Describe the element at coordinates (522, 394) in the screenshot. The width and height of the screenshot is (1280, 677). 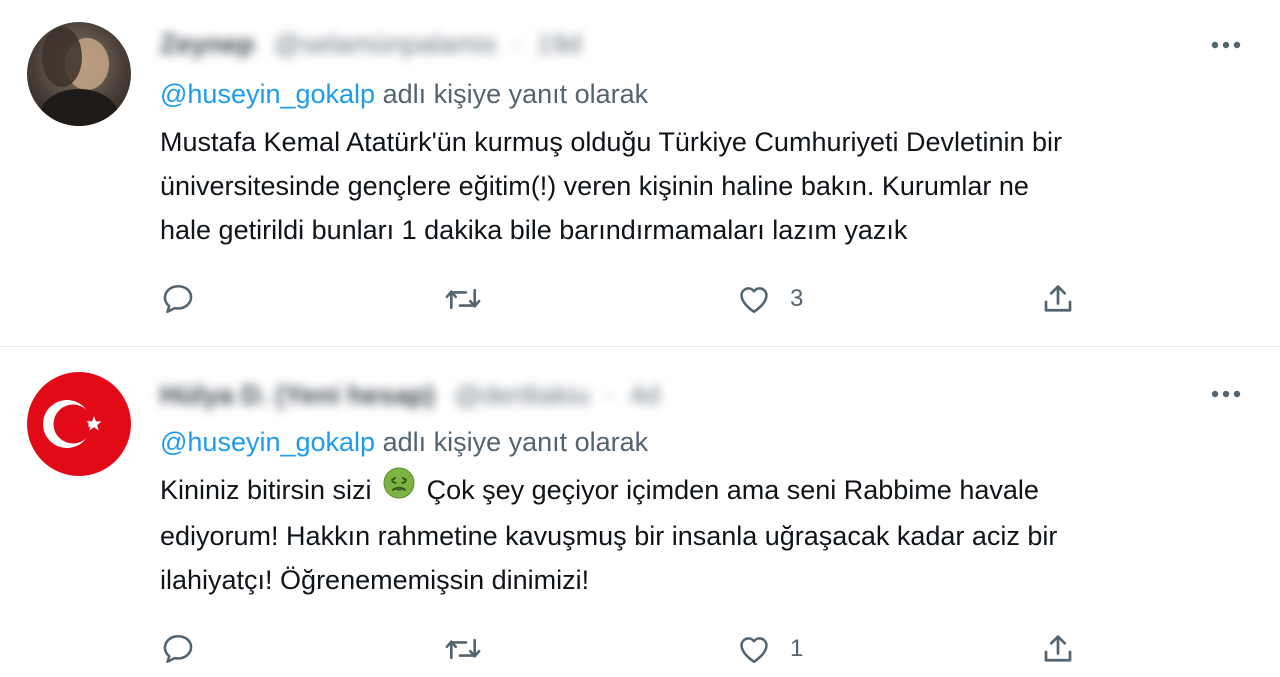
I see `author-handle: @dertliakiu` at that location.